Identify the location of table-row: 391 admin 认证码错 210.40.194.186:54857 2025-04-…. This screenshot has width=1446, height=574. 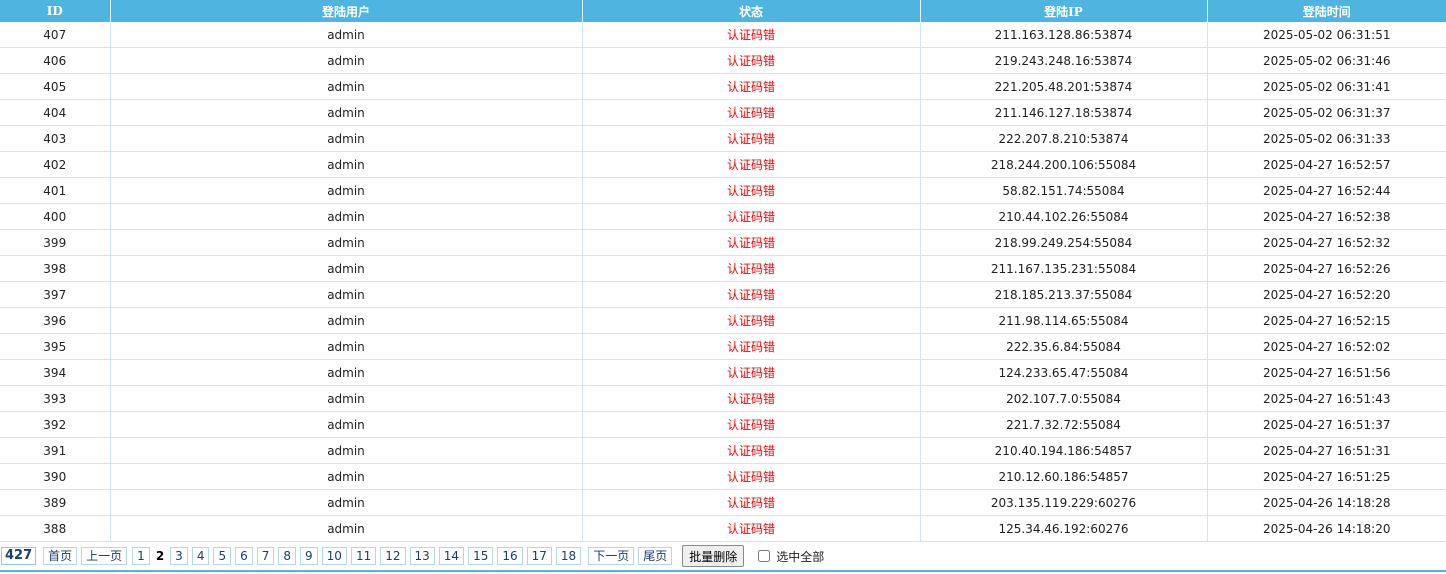
(723, 450).